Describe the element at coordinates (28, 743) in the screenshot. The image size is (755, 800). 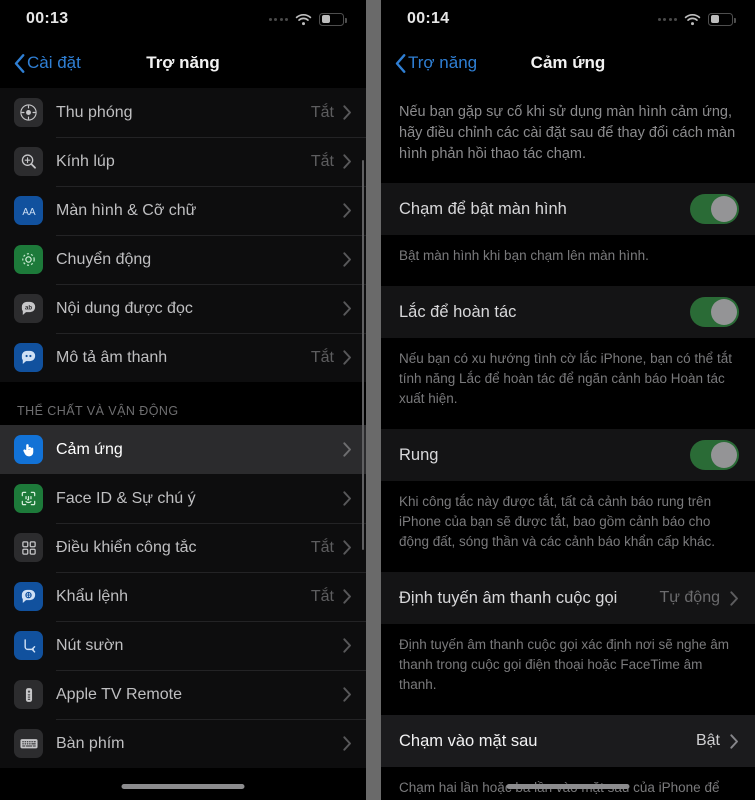
I see `keyboard-icon` at that location.